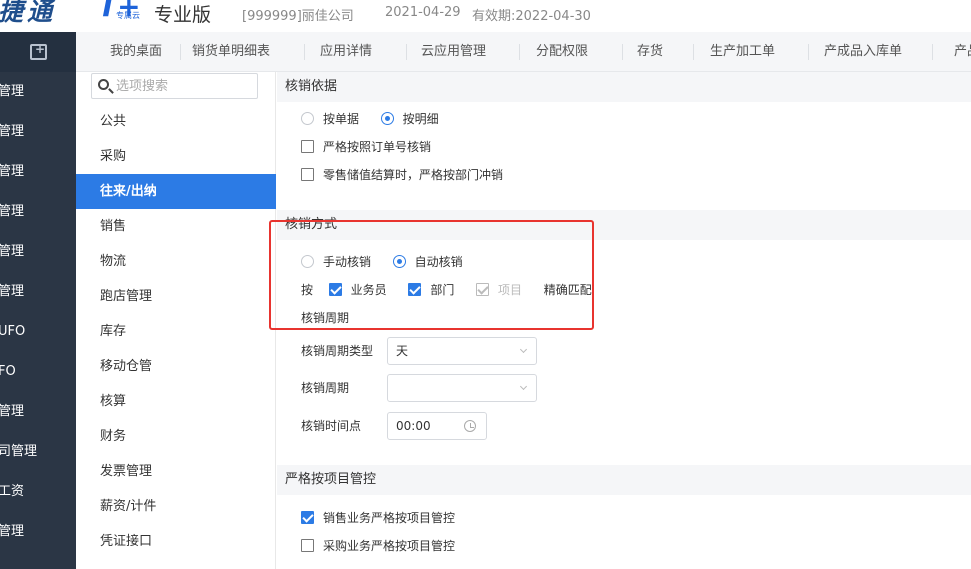 Image resolution: width=971 pixels, height=569 pixels. What do you see at coordinates (863, 52) in the screenshot?
I see `tab-finished-goods: 产成品入库单` at bounding box center [863, 52].